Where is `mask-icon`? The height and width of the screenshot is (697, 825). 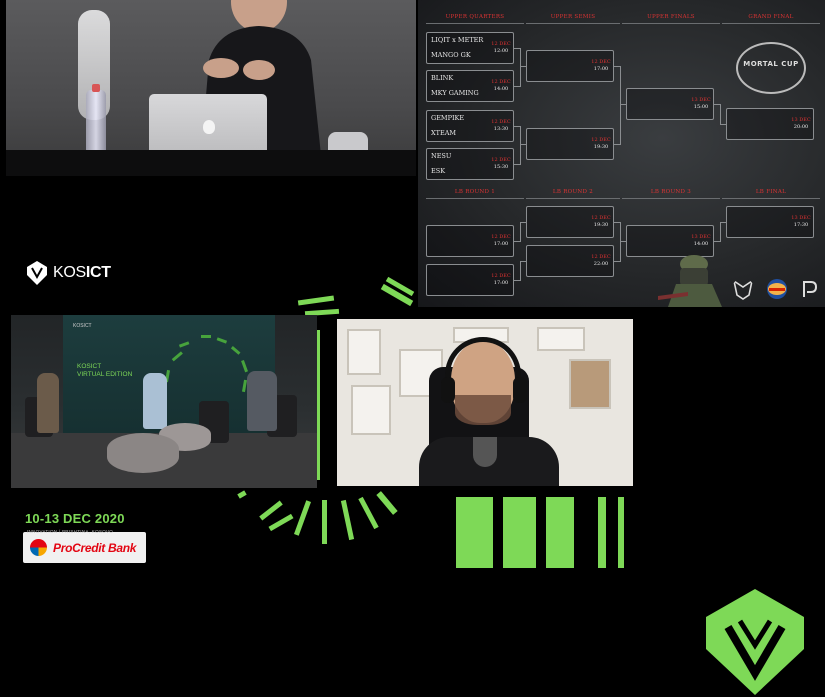
mask-icon is located at coordinates (743, 289).